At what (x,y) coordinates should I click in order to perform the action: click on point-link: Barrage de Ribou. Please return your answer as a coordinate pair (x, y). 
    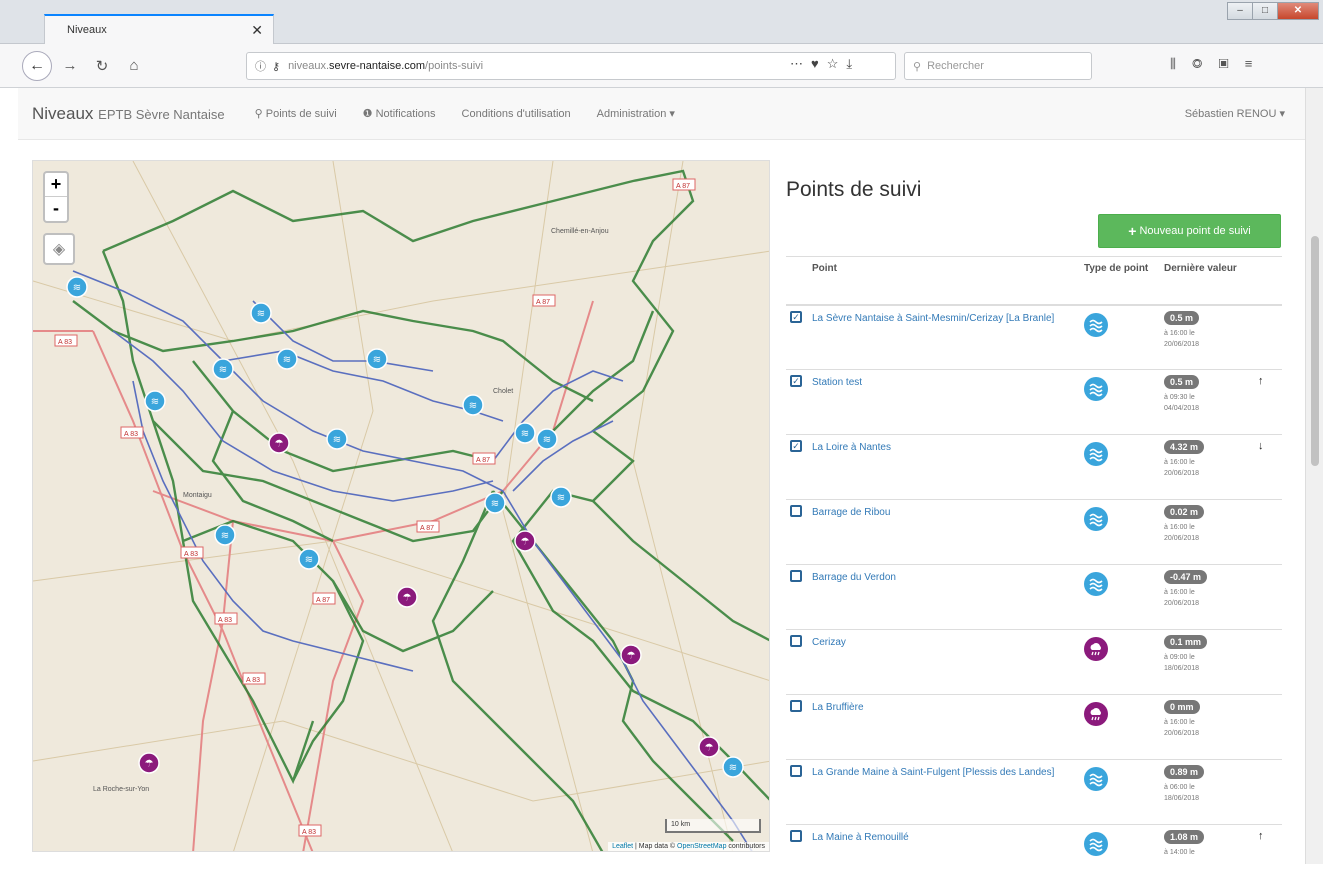
    Looking at the image, I should click on (851, 513).